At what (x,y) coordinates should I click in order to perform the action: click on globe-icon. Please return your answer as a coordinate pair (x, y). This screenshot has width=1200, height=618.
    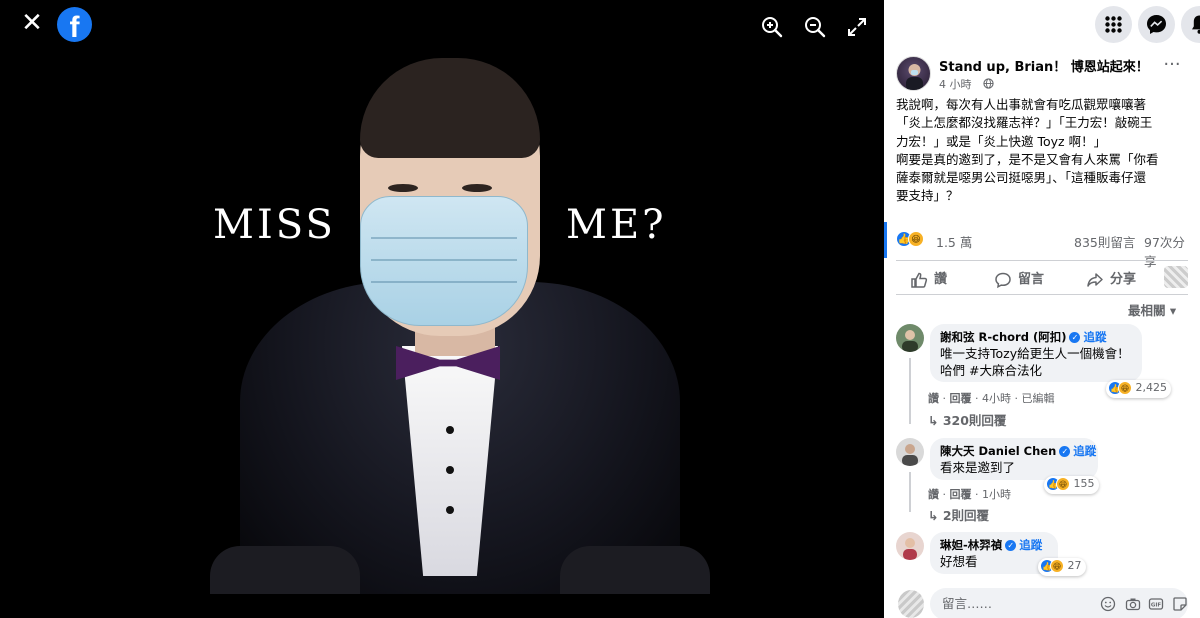
    Looking at the image, I should click on (988, 83).